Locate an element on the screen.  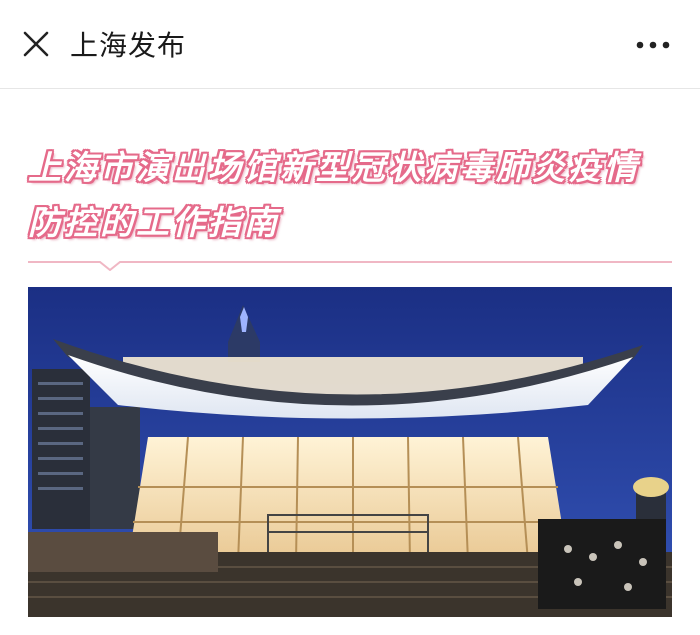
more-dots-icon is located at coordinates (653, 45).